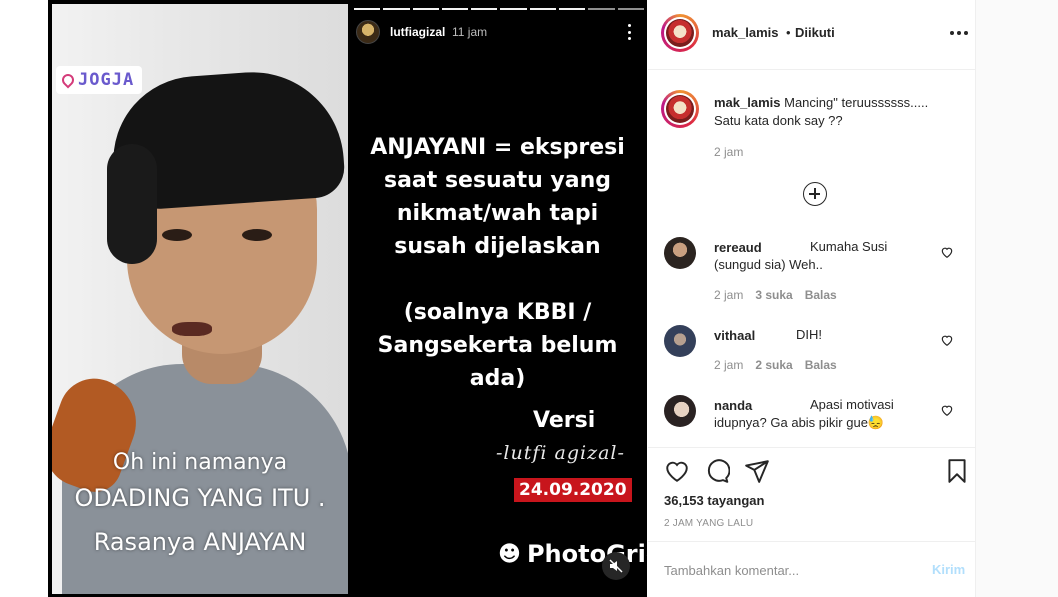 This screenshot has width=1058, height=597. I want to click on page-background-right, so click(1017, 298).